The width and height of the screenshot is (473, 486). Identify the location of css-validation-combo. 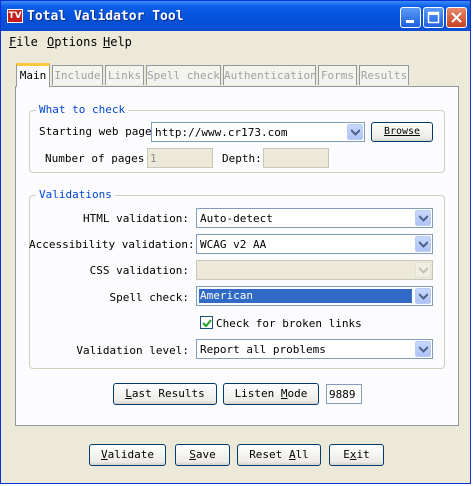
(314, 270).